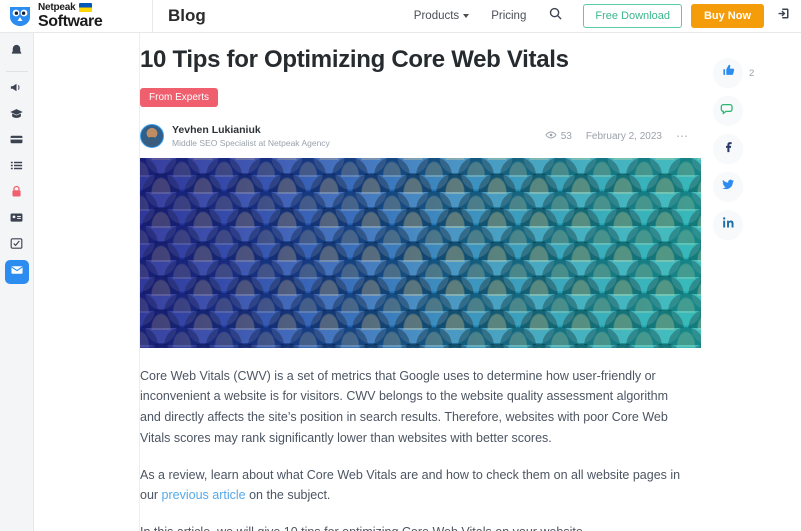  I want to click on share-row-comment, so click(743, 111).